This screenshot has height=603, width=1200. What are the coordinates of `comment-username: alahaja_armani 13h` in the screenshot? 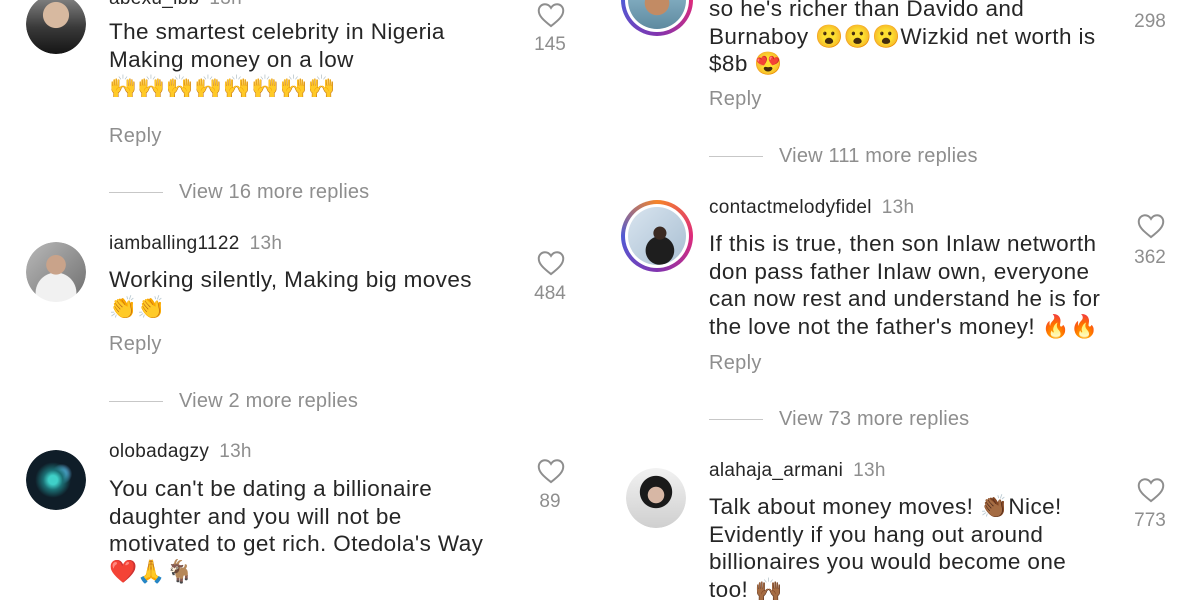 It's located at (797, 471).